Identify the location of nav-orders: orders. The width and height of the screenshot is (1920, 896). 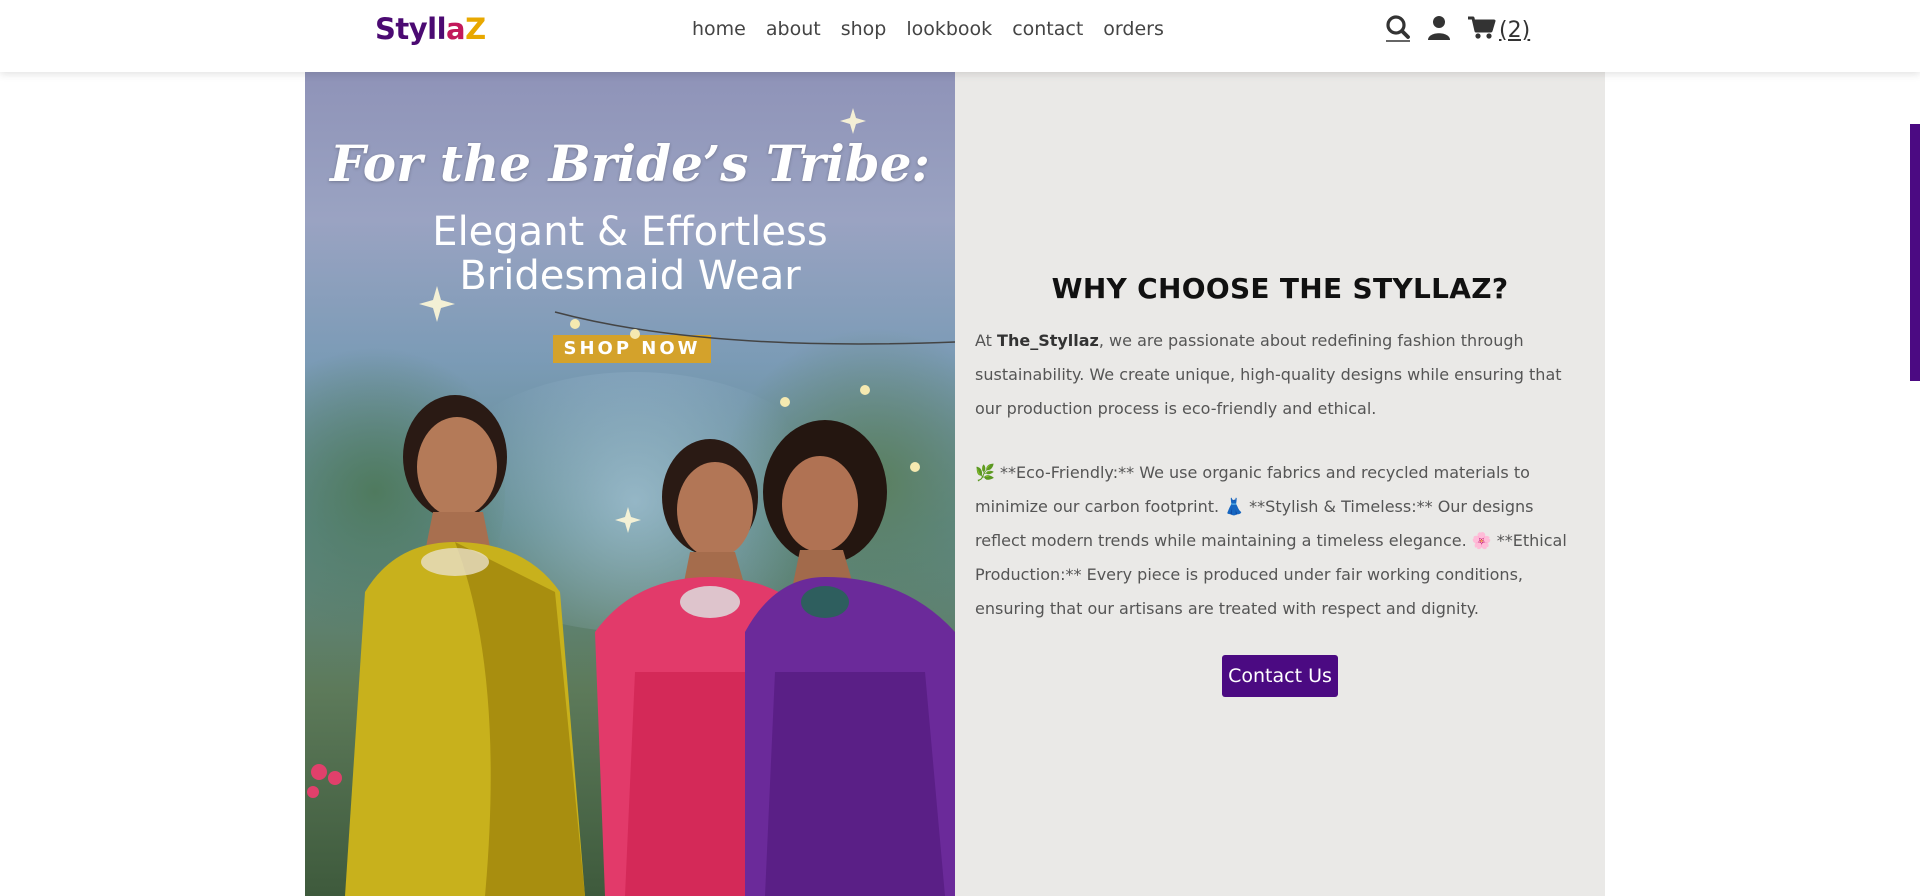
(1133, 29).